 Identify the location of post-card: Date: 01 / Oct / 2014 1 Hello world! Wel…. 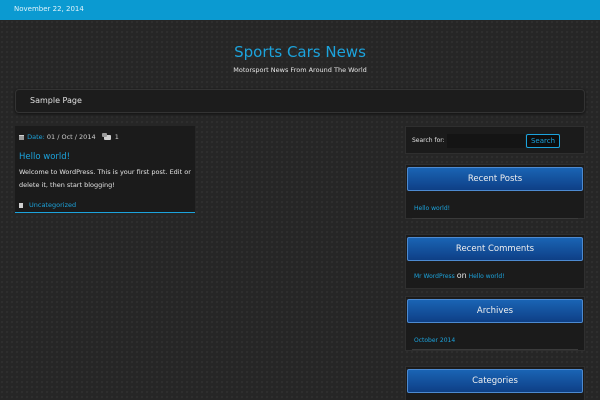
(105, 169).